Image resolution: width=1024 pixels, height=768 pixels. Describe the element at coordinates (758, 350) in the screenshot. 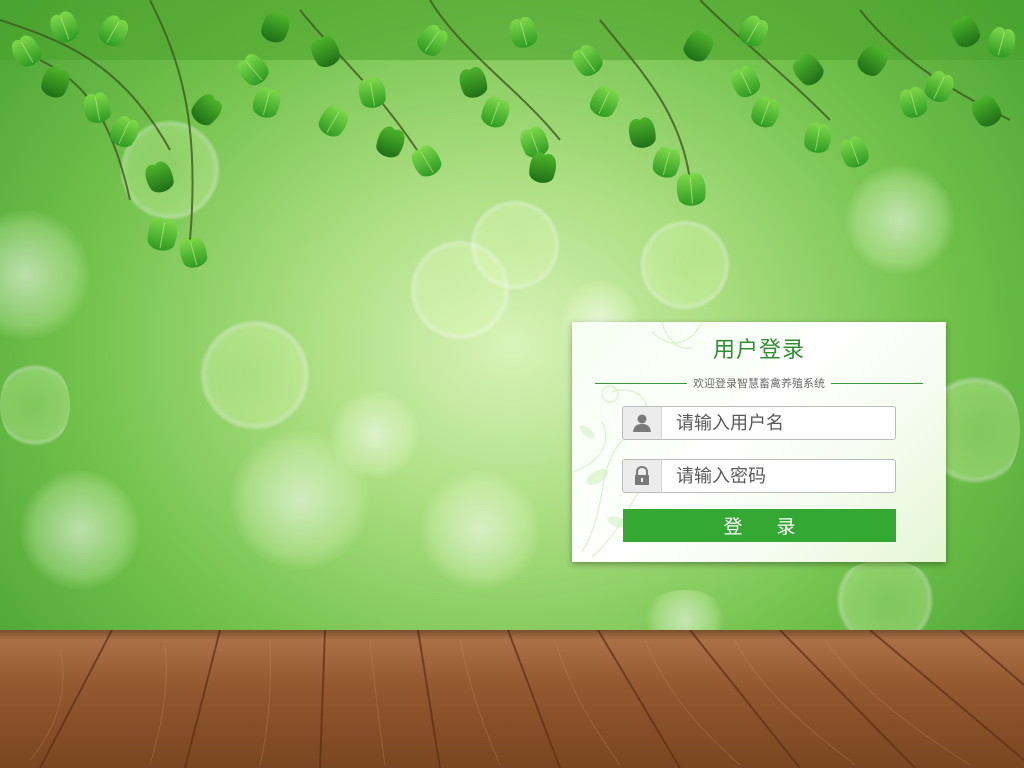

I see `login-title: 用户登录` at that location.